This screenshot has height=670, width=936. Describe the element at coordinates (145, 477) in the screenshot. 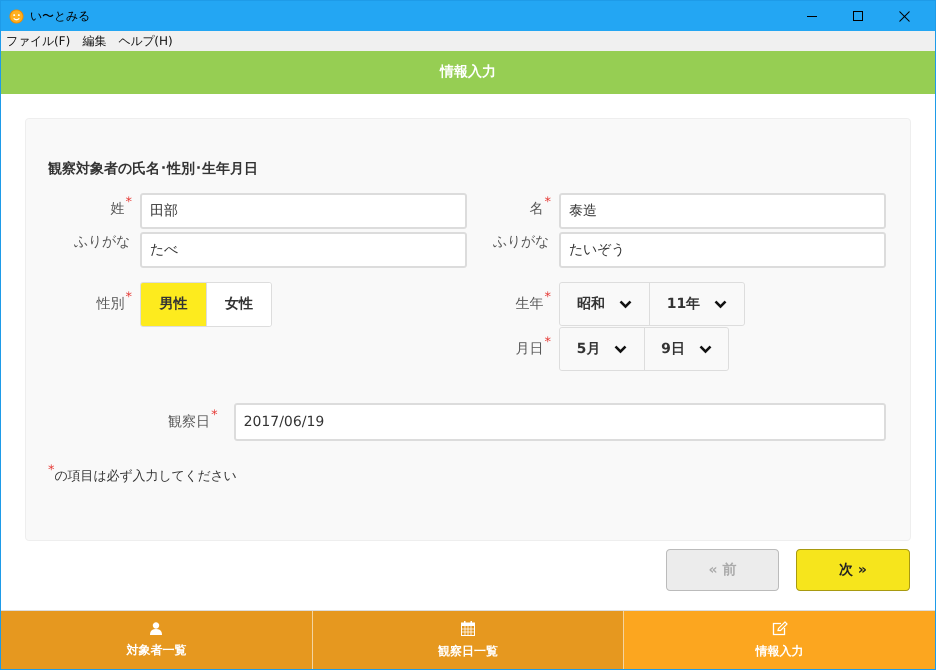

I see `note-text: の項目は必ず入力してください` at that location.